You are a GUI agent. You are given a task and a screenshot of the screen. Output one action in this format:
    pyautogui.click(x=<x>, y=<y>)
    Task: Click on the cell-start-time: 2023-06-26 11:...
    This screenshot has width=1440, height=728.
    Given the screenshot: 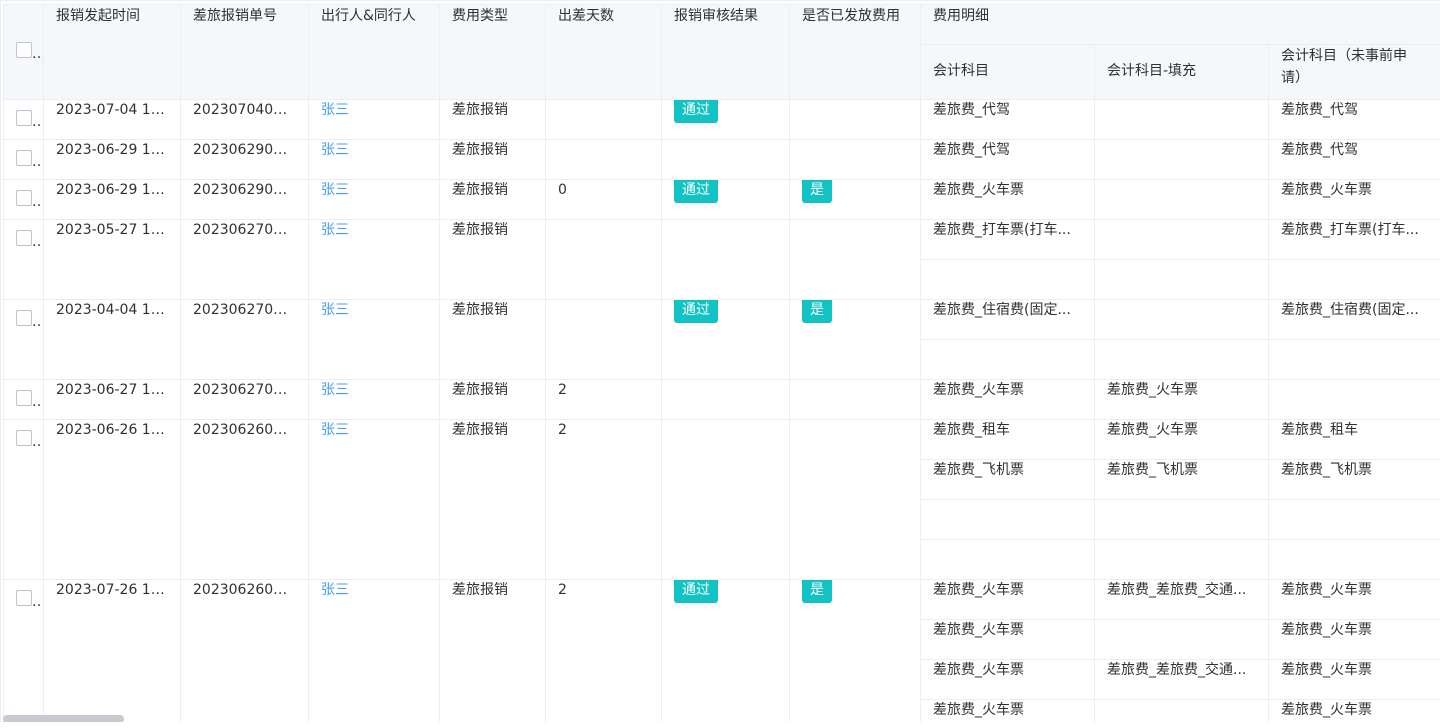 What is the action you would take?
    pyautogui.click(x=112, y=499)
    